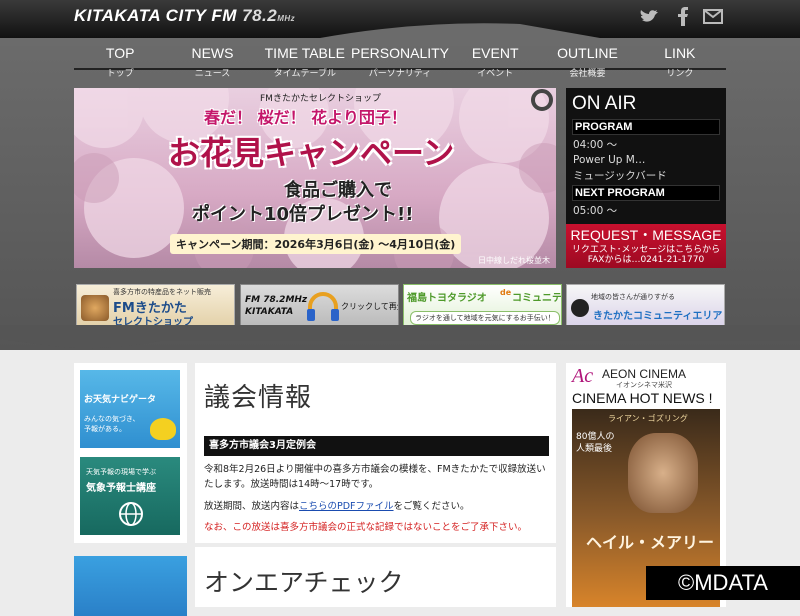  Describe the element at coordinates (316, 244) in the screenshot. I see `banner-period: キャンペーン期間：2026年3月6日(金) ～4月10日(金)` at that location.